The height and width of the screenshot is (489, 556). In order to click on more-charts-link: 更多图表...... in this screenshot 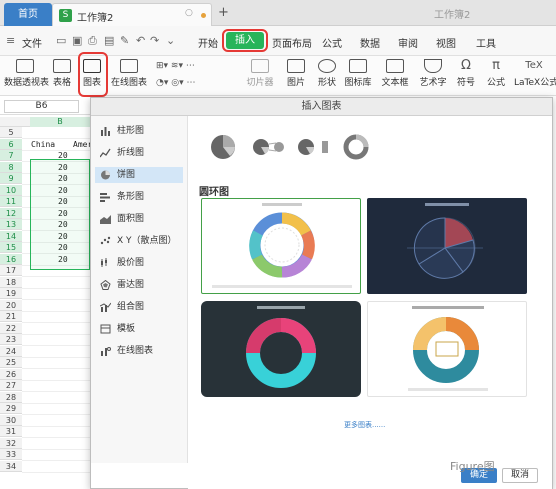, I will do `click(364, 425)`.